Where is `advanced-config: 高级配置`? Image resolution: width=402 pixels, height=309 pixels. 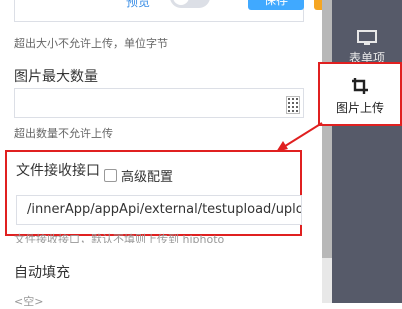
advanced-config: 高级配置 is located at coordinates (138, 175).